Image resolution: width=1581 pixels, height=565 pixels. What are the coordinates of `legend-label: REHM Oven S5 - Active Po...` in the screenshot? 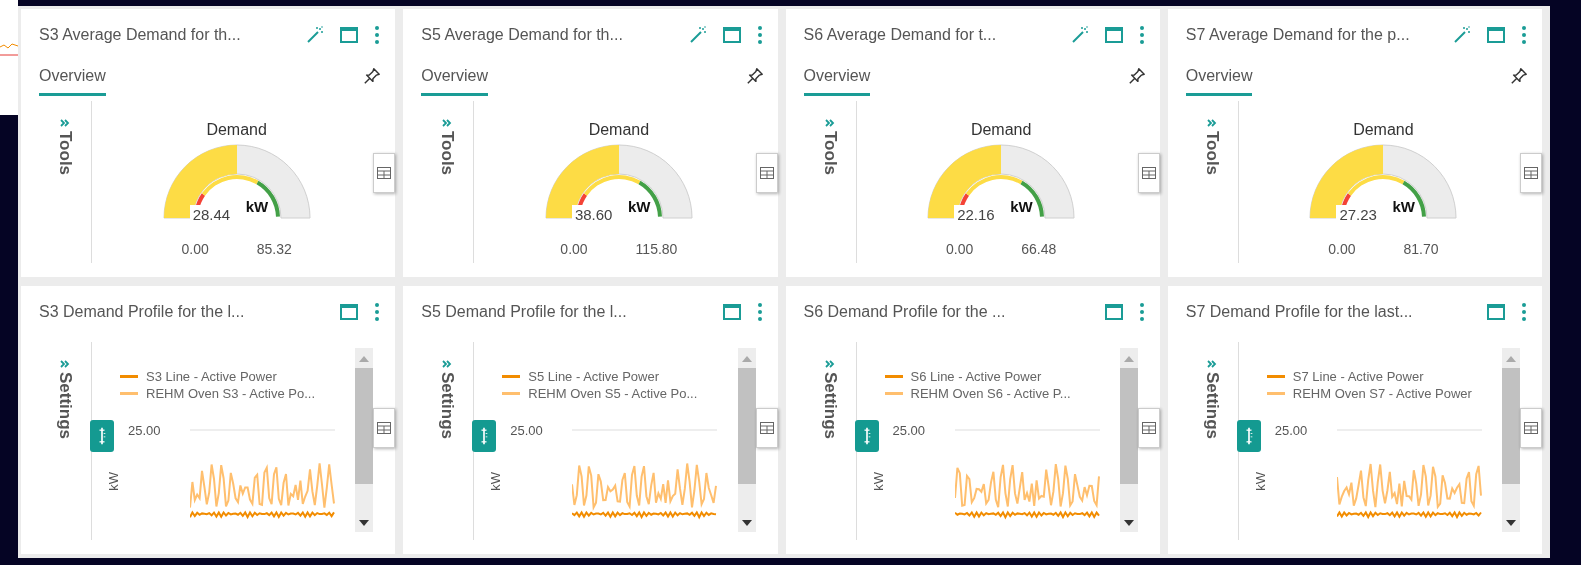 It's located at (613, 393).